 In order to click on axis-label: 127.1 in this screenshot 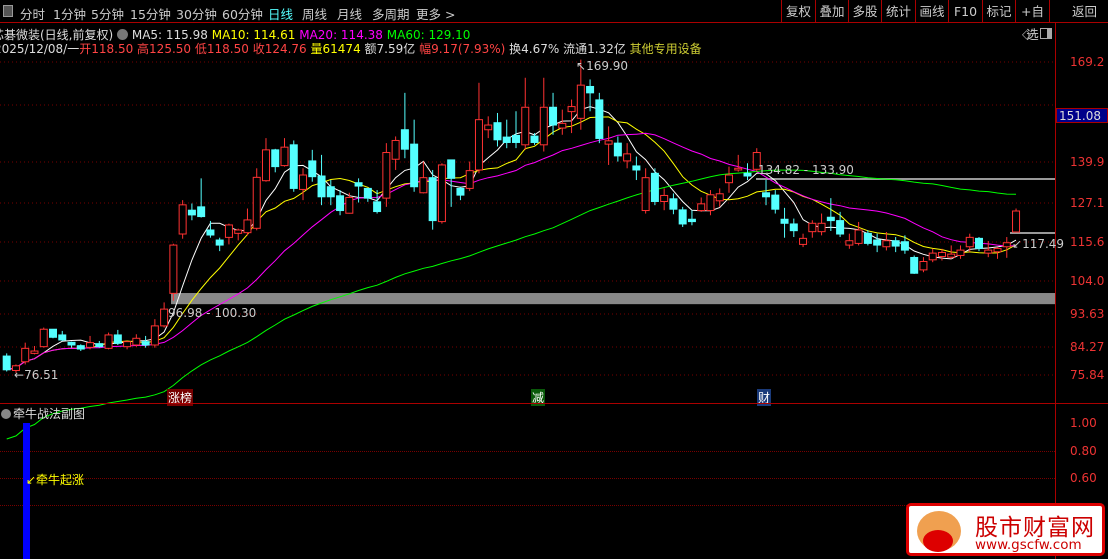, I will do `click(1087, 203)`.